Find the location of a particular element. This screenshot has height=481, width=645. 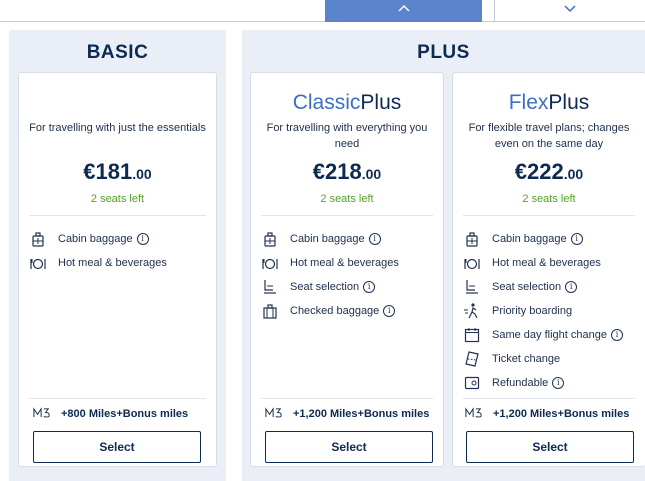

feature-label: Checked baggage is located at coordinates (335, 311).